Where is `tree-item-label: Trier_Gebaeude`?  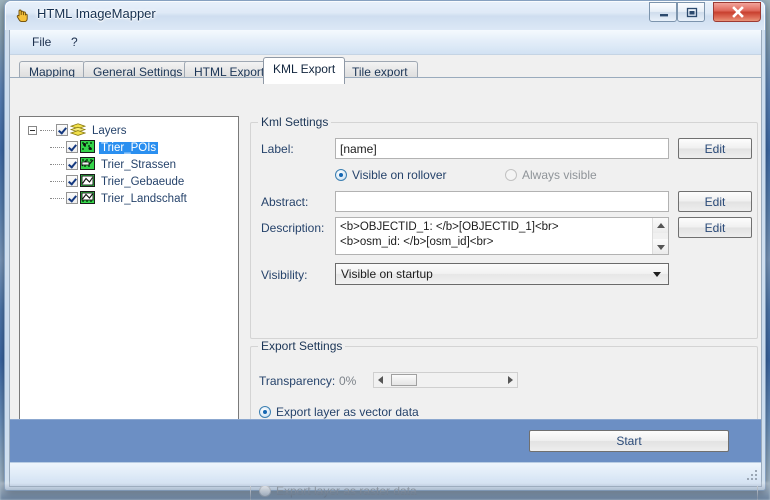 tree-item-label: Trier_Gebaeude is located at coordinates (143, 182).